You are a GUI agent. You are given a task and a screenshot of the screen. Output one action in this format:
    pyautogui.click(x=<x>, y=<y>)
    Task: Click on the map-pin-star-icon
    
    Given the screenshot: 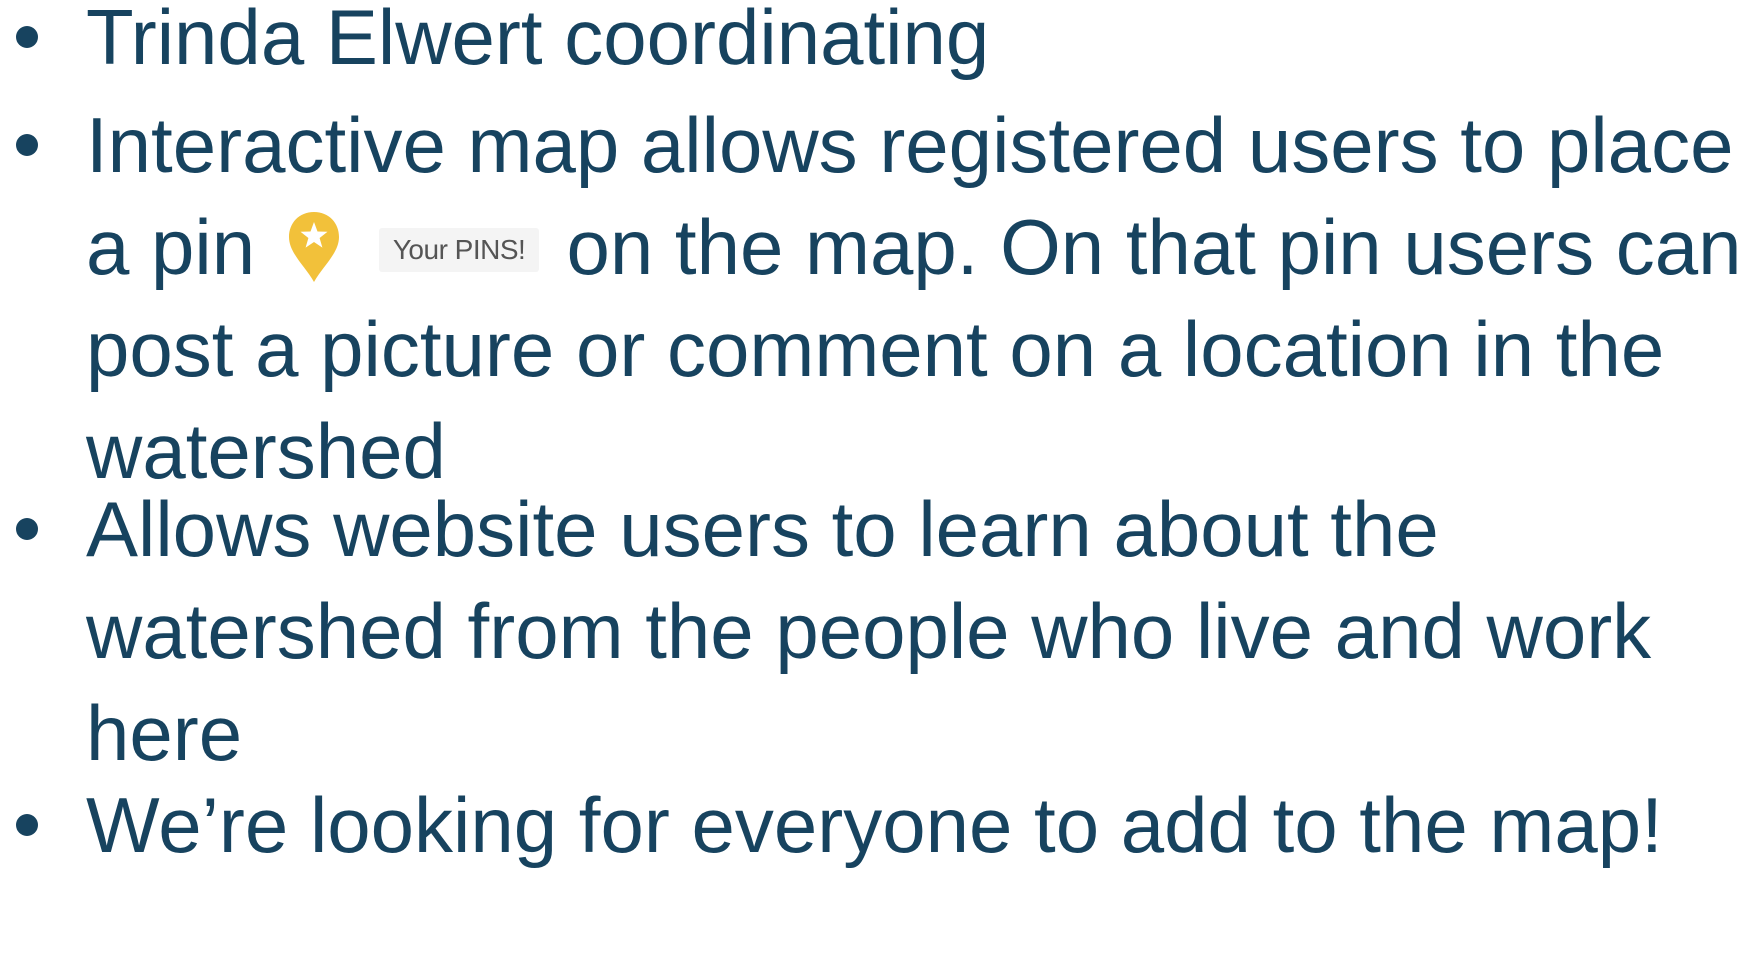 What is the action you would take?
    pyautogui.click(x=313, y=247)
    